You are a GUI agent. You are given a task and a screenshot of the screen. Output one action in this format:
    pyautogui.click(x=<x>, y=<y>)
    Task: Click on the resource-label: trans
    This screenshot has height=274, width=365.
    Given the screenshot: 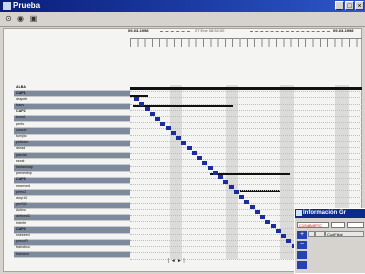 What is the action you would take?
    pyautogui.click(x=20, y=105)
    